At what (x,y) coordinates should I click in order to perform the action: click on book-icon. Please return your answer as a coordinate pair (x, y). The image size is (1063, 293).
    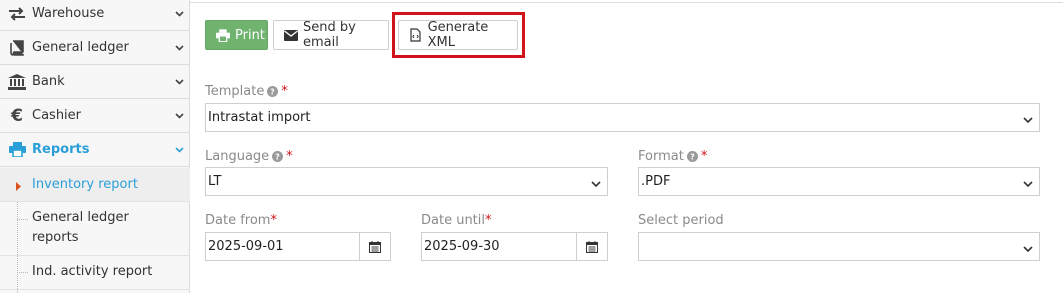
    Looking at the image, I should click on (17, 48).